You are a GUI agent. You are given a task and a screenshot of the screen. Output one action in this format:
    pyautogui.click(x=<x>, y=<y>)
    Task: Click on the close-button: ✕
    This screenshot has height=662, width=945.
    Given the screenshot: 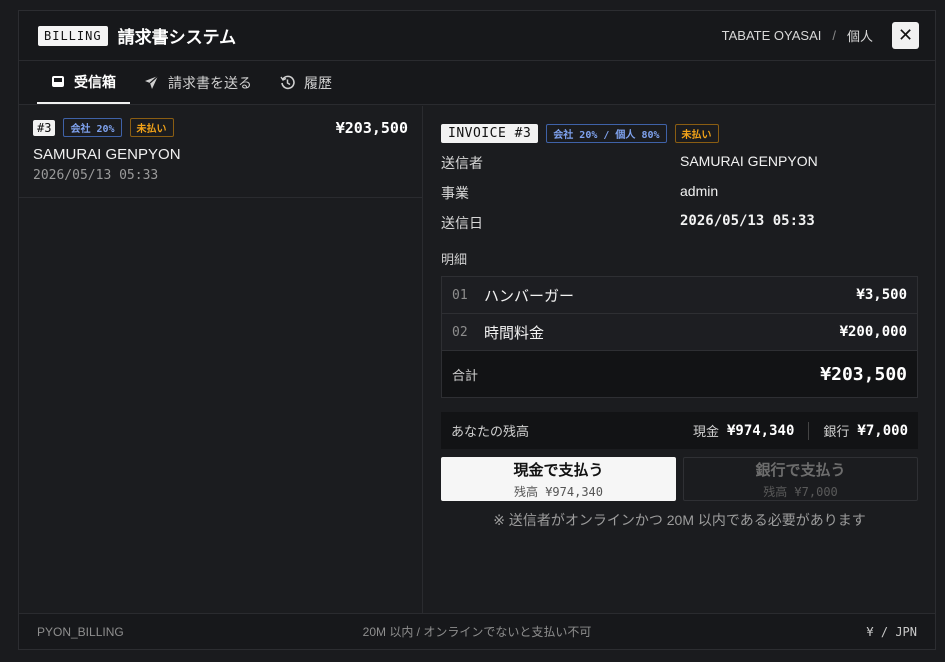 What is the action you would take?
    pyautogui.click(x=905, y=35)
    